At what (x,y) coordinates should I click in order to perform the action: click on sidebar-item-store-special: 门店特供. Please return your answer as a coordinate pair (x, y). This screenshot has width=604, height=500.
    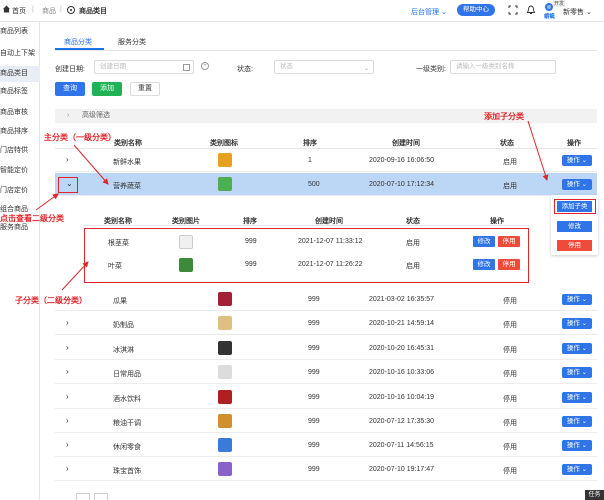
    Looking at the image, I should click on (20, 151).